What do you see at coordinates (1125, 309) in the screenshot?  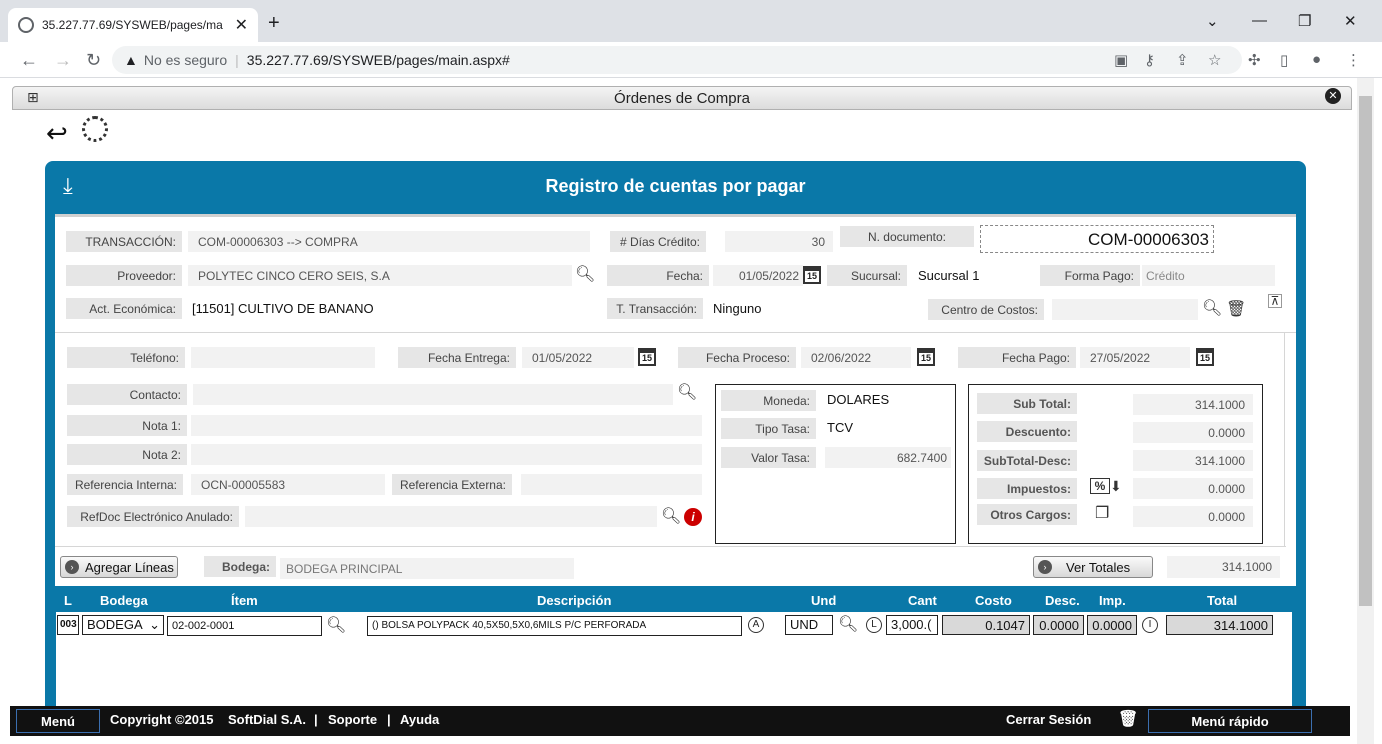 I see `centro-costos-value` at bounding box center [1125, 309].